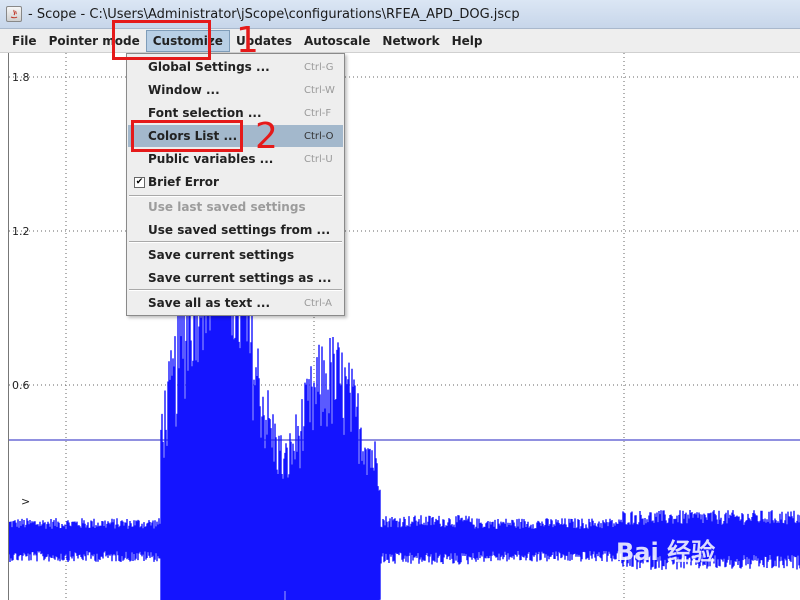  What do you see at coordinates (319, 67) in the screenshot?
I see `shortcut-label: Ctrl-G` at bounding box center [319, 67].